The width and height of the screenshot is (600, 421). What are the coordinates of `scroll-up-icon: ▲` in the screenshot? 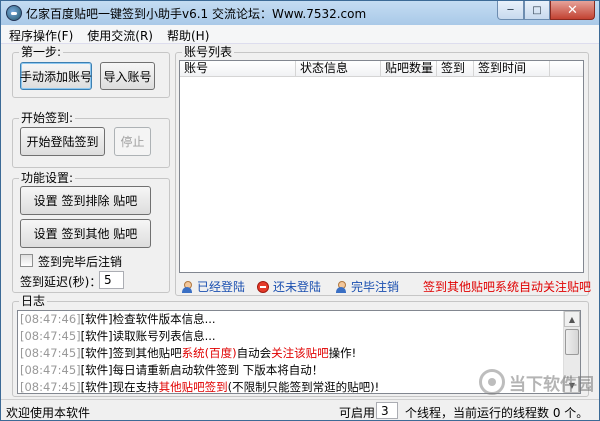 It's located at (572, 319).